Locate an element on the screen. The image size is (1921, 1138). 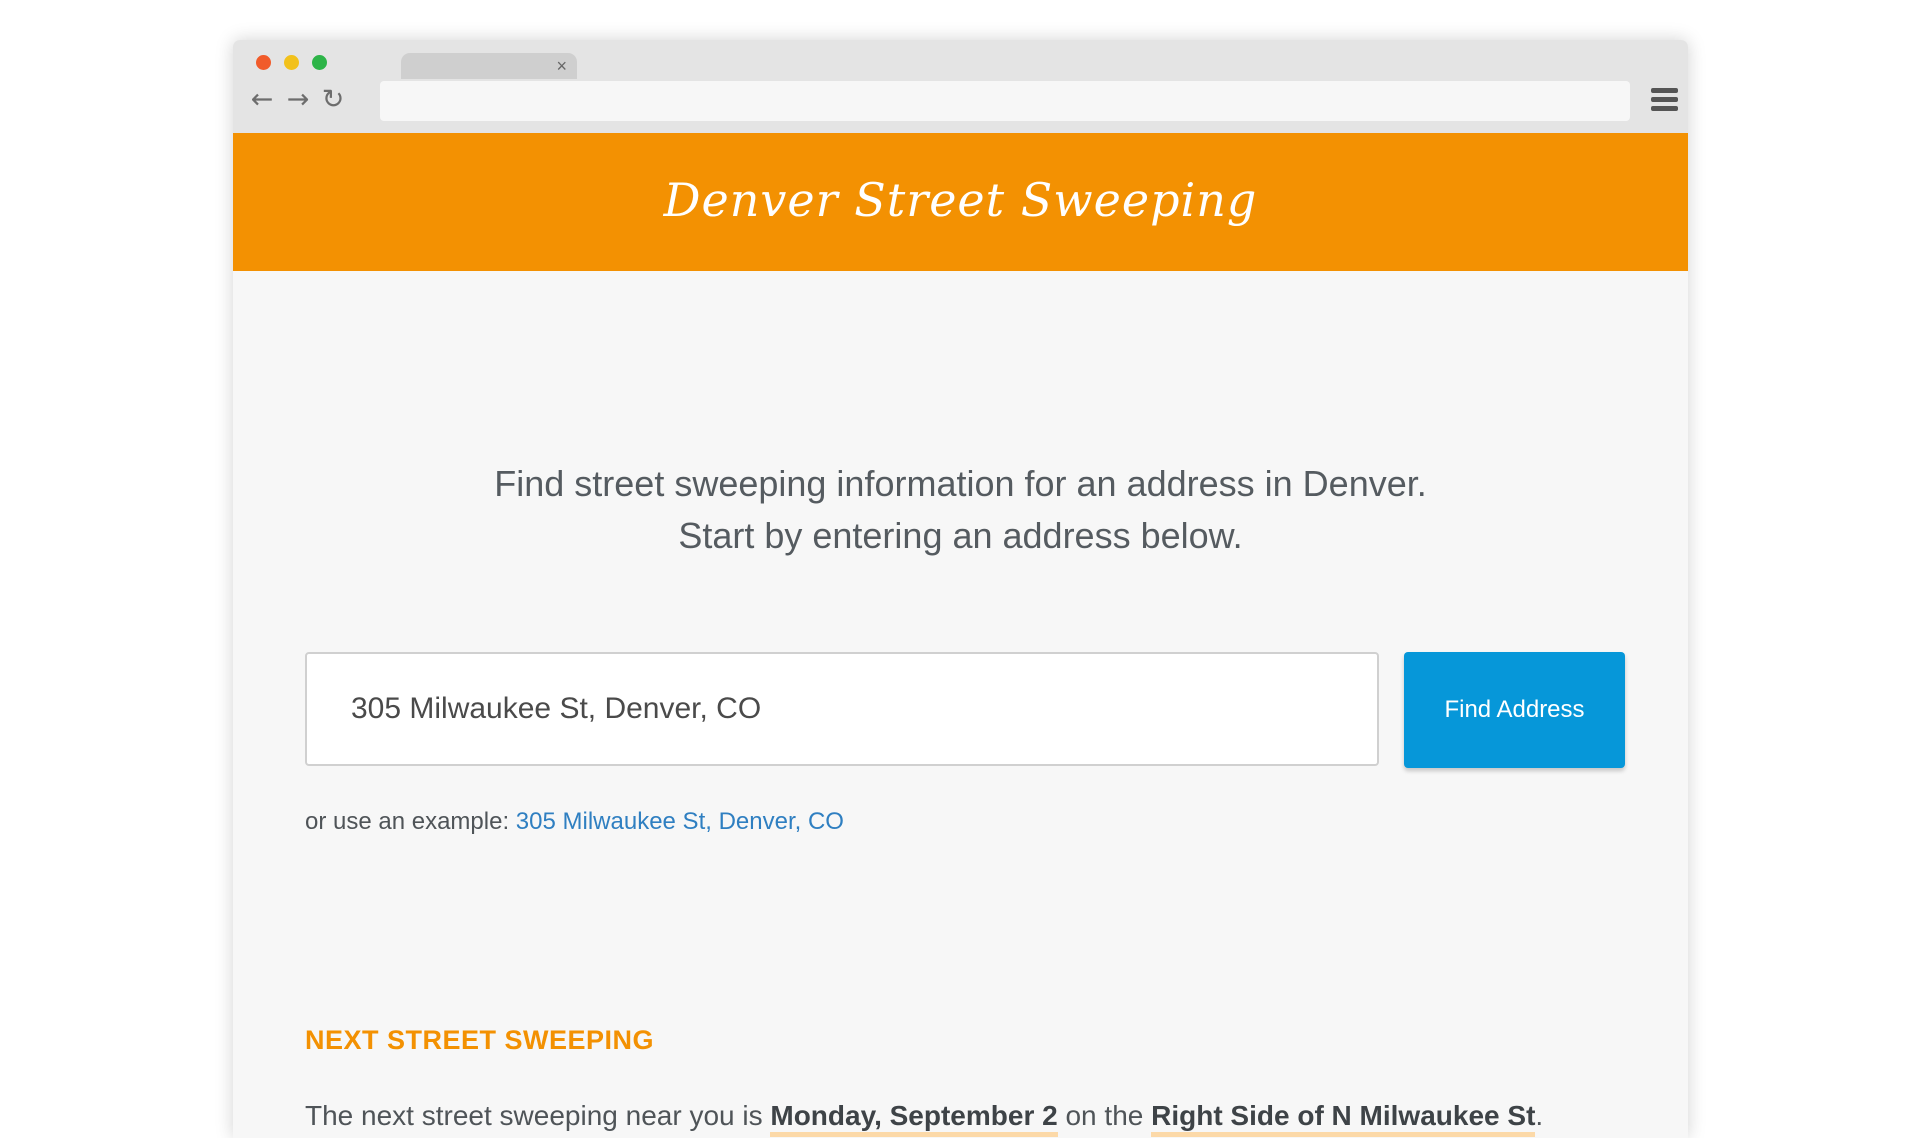
address-search-input is located at coordinates (842, 709).